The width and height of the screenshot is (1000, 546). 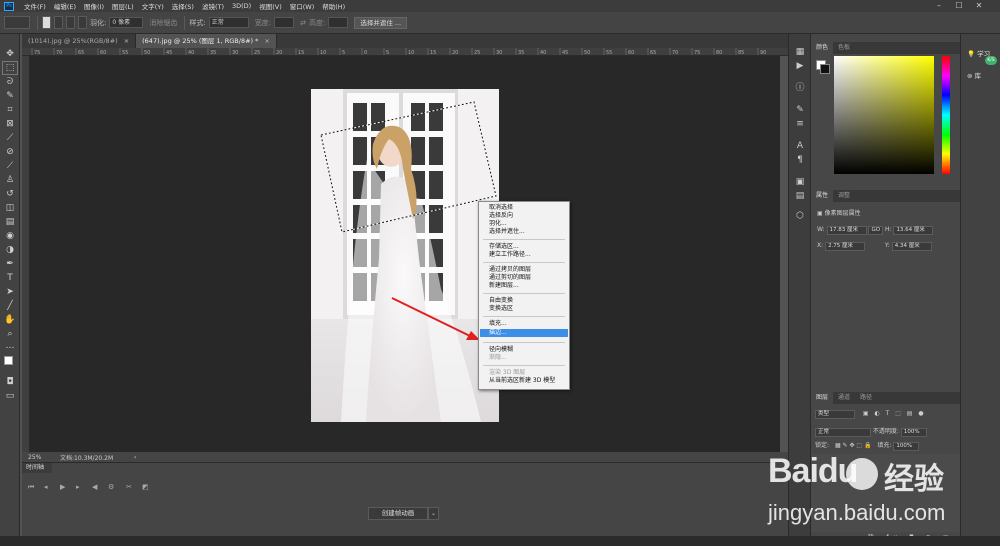 What do you see at coordinates (974, 75) in the screenshot?
I see `libraries-panel-button: ⊚ 库` at bounding box center [974, 75].